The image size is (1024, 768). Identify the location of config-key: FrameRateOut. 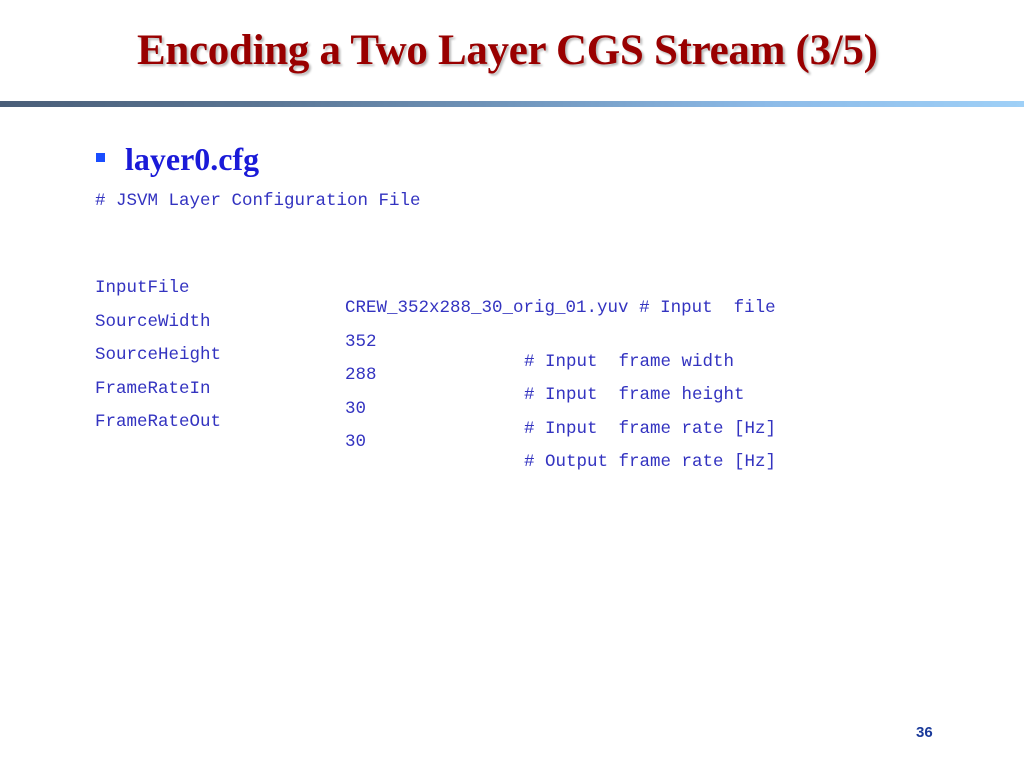
(158, 422).